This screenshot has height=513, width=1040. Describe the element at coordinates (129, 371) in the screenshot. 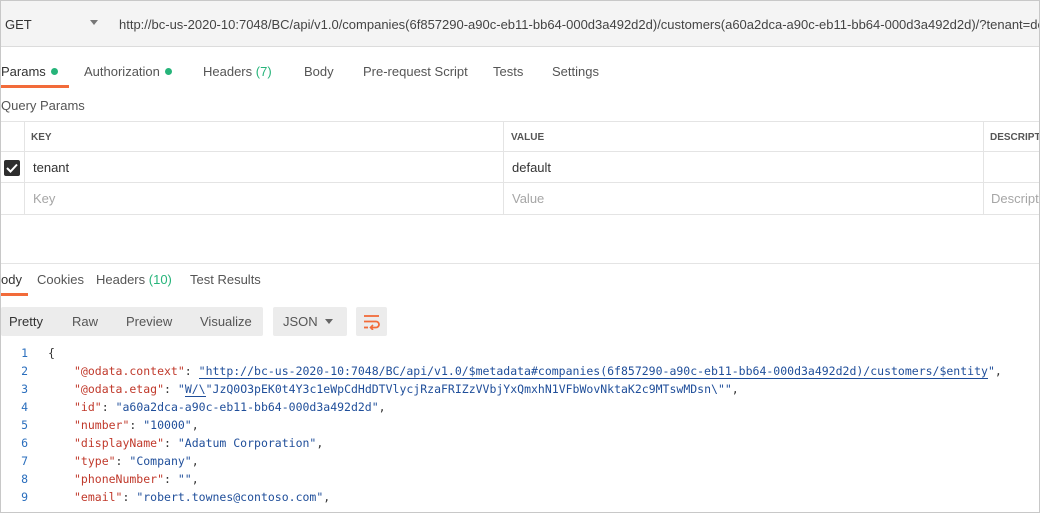

I see `json-key: "@odata.context"` at that location.